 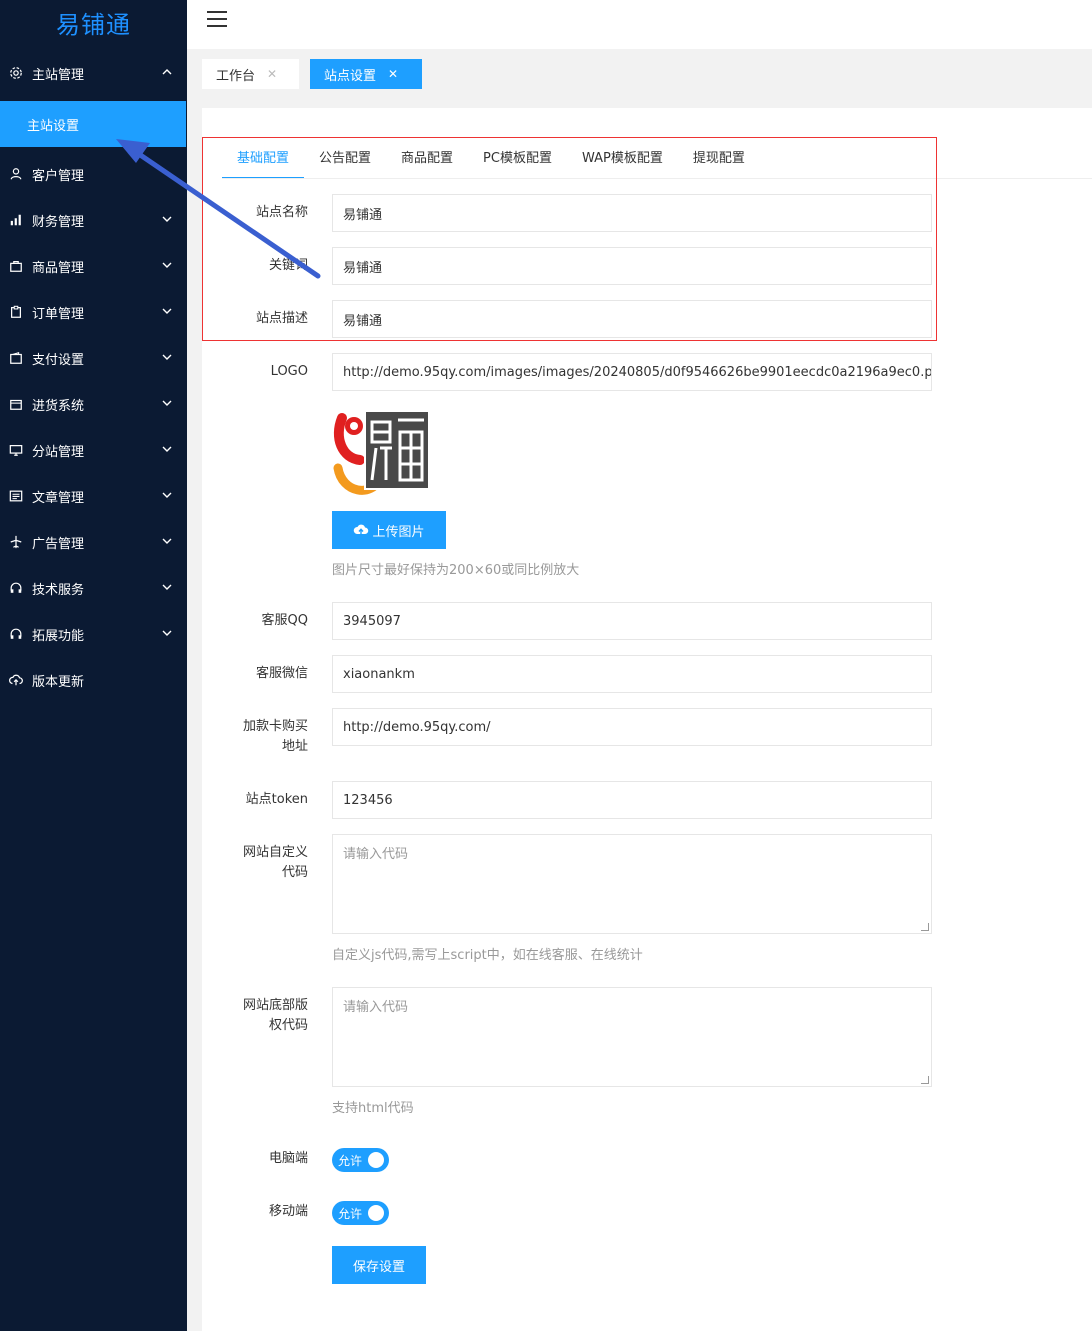 What do you see at coordinates (93, 312) in the screenshot?
I see `sidebar-item-orders: 订单管理` at bounding box center [93, 312].